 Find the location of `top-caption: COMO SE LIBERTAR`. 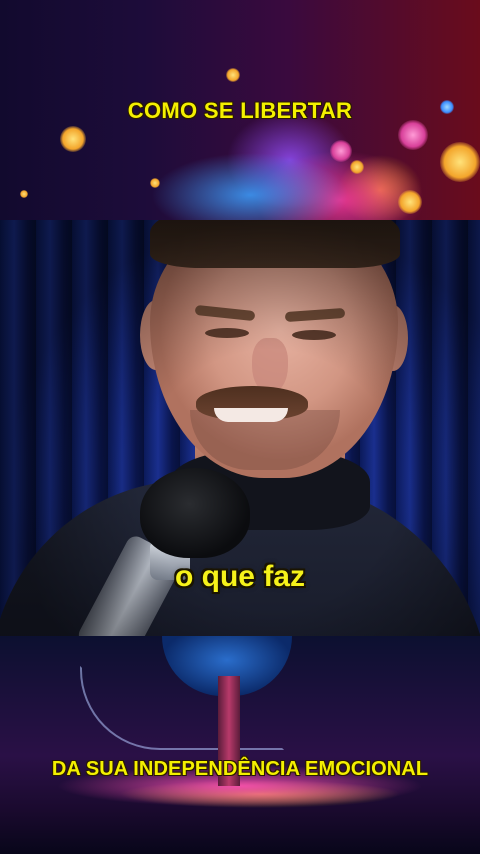

top-caption: COMO SE LIBERTAR is located at coordinates (240, 110).